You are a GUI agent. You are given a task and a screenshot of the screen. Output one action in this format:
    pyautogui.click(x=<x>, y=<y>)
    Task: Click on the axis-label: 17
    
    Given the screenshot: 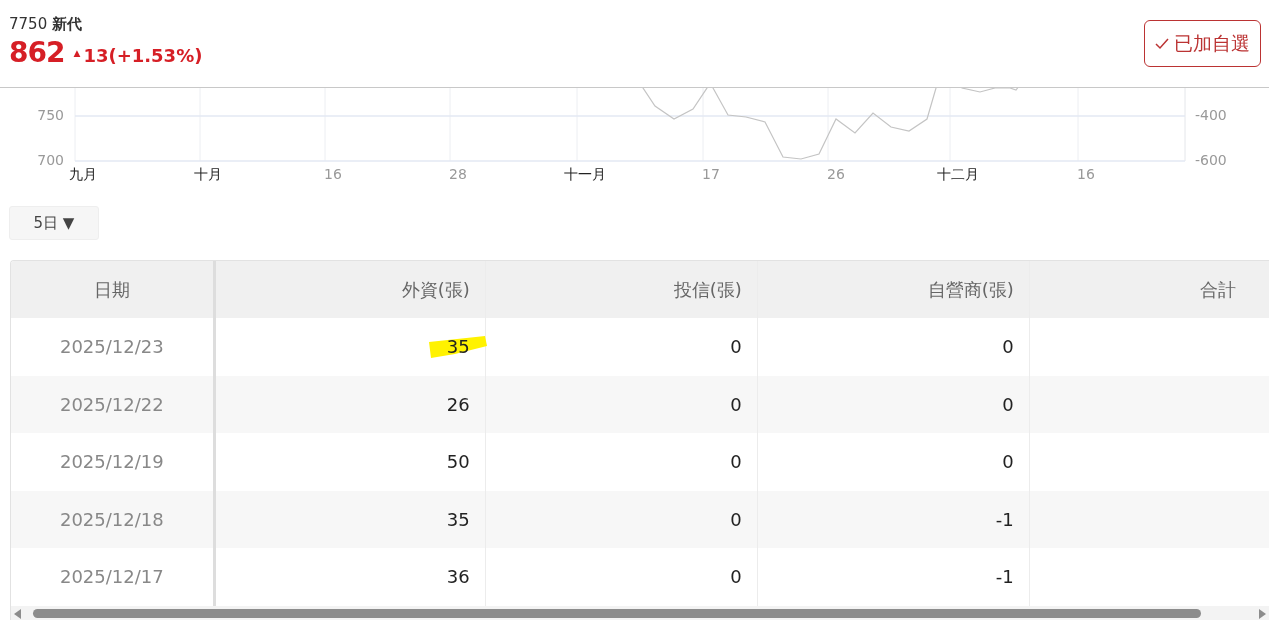 What is the action you would take?
    pyautogui.click(x=711, y=174)
    